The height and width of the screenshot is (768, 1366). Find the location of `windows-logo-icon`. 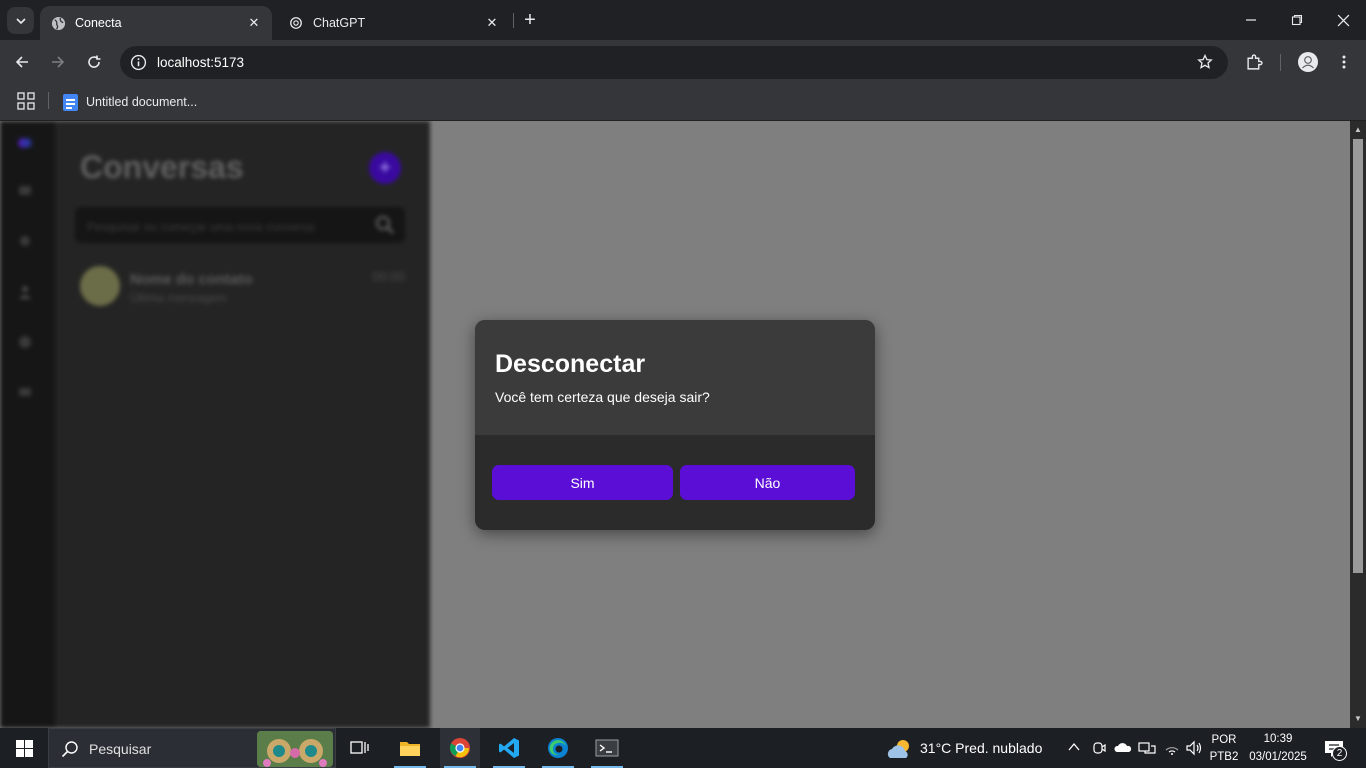

windows-logo-icon is located at coordinates (24, 748).